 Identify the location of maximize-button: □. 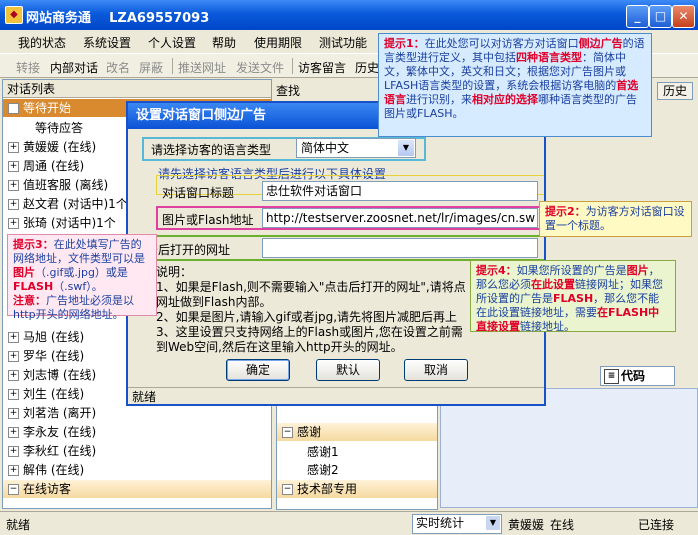
(660, 16).